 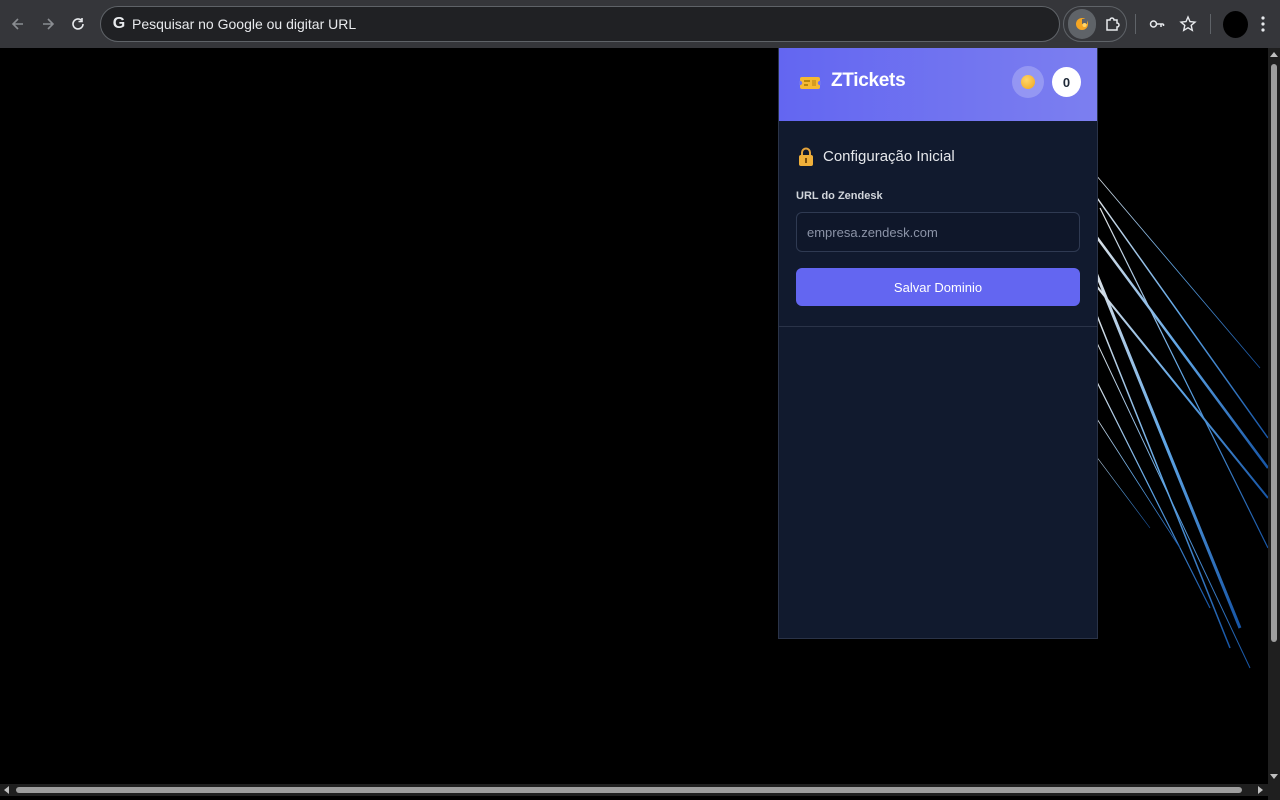 What do you see at coordinates (868, 80) in the screenshot?
I see `brand-title: ZTickets` at bounding box center [868, 80].